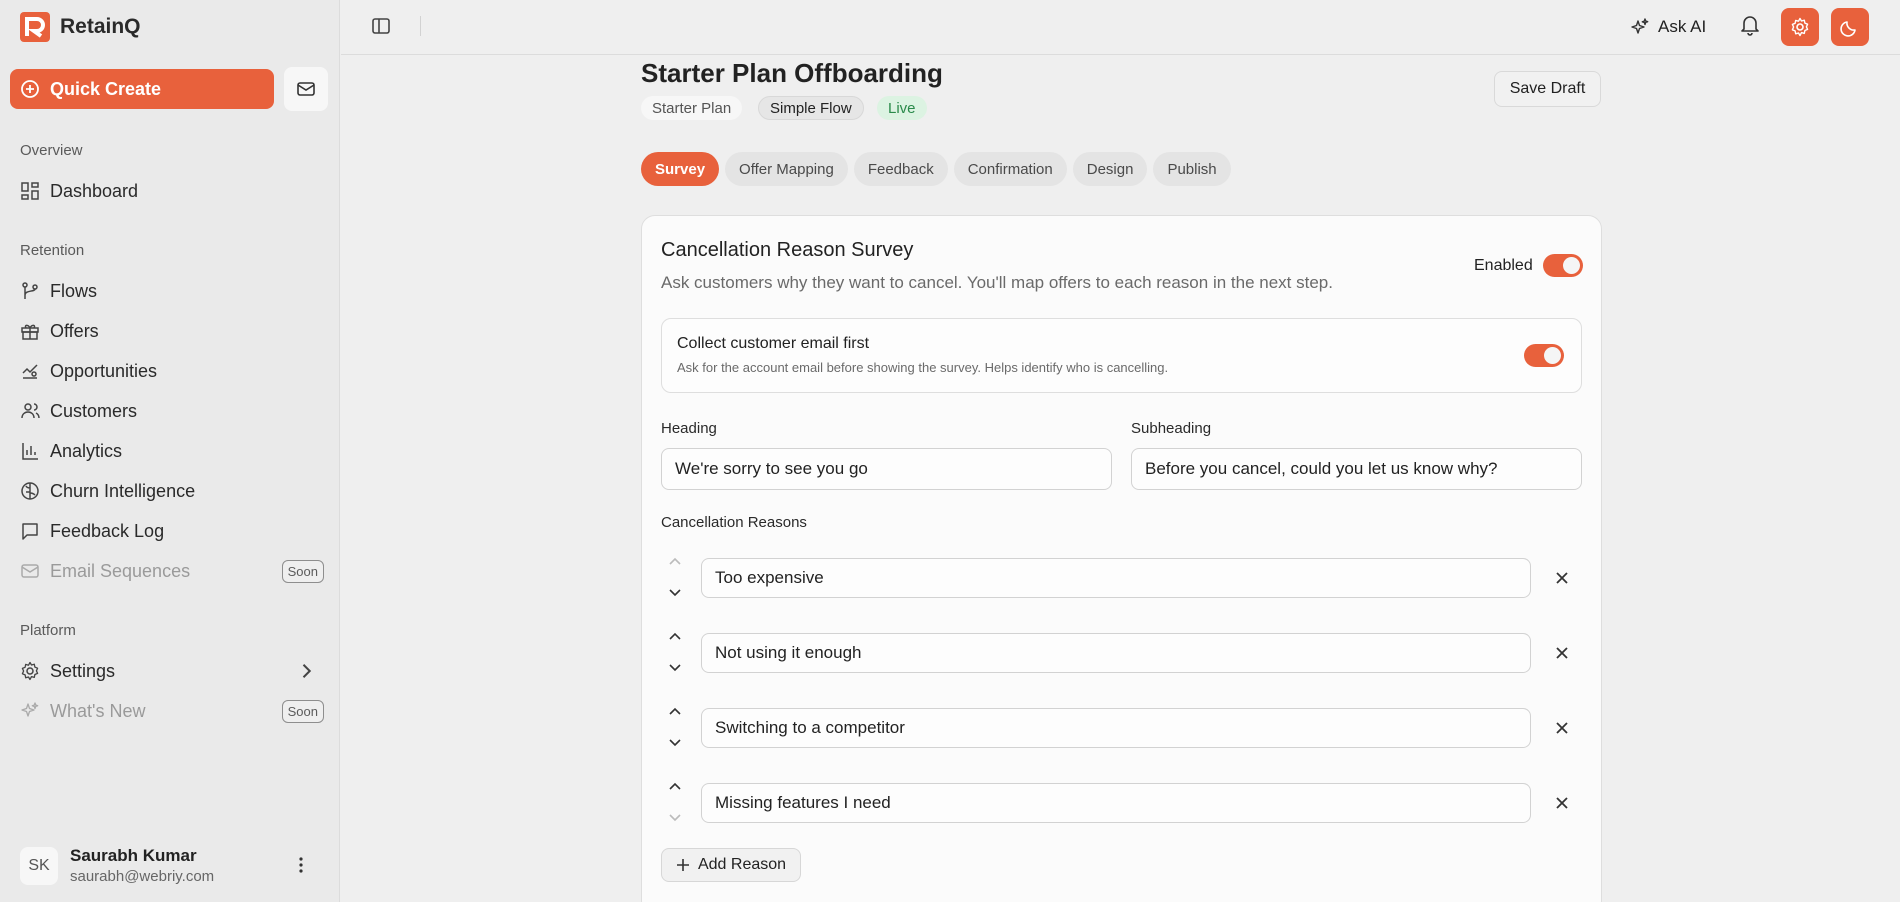 This screenshot has width=1900, height=902. What do you see at coordinates (1547, 89) in the screenshot?
I see `save-draft-button: Save Draft` at bounding box center [1547, 89].